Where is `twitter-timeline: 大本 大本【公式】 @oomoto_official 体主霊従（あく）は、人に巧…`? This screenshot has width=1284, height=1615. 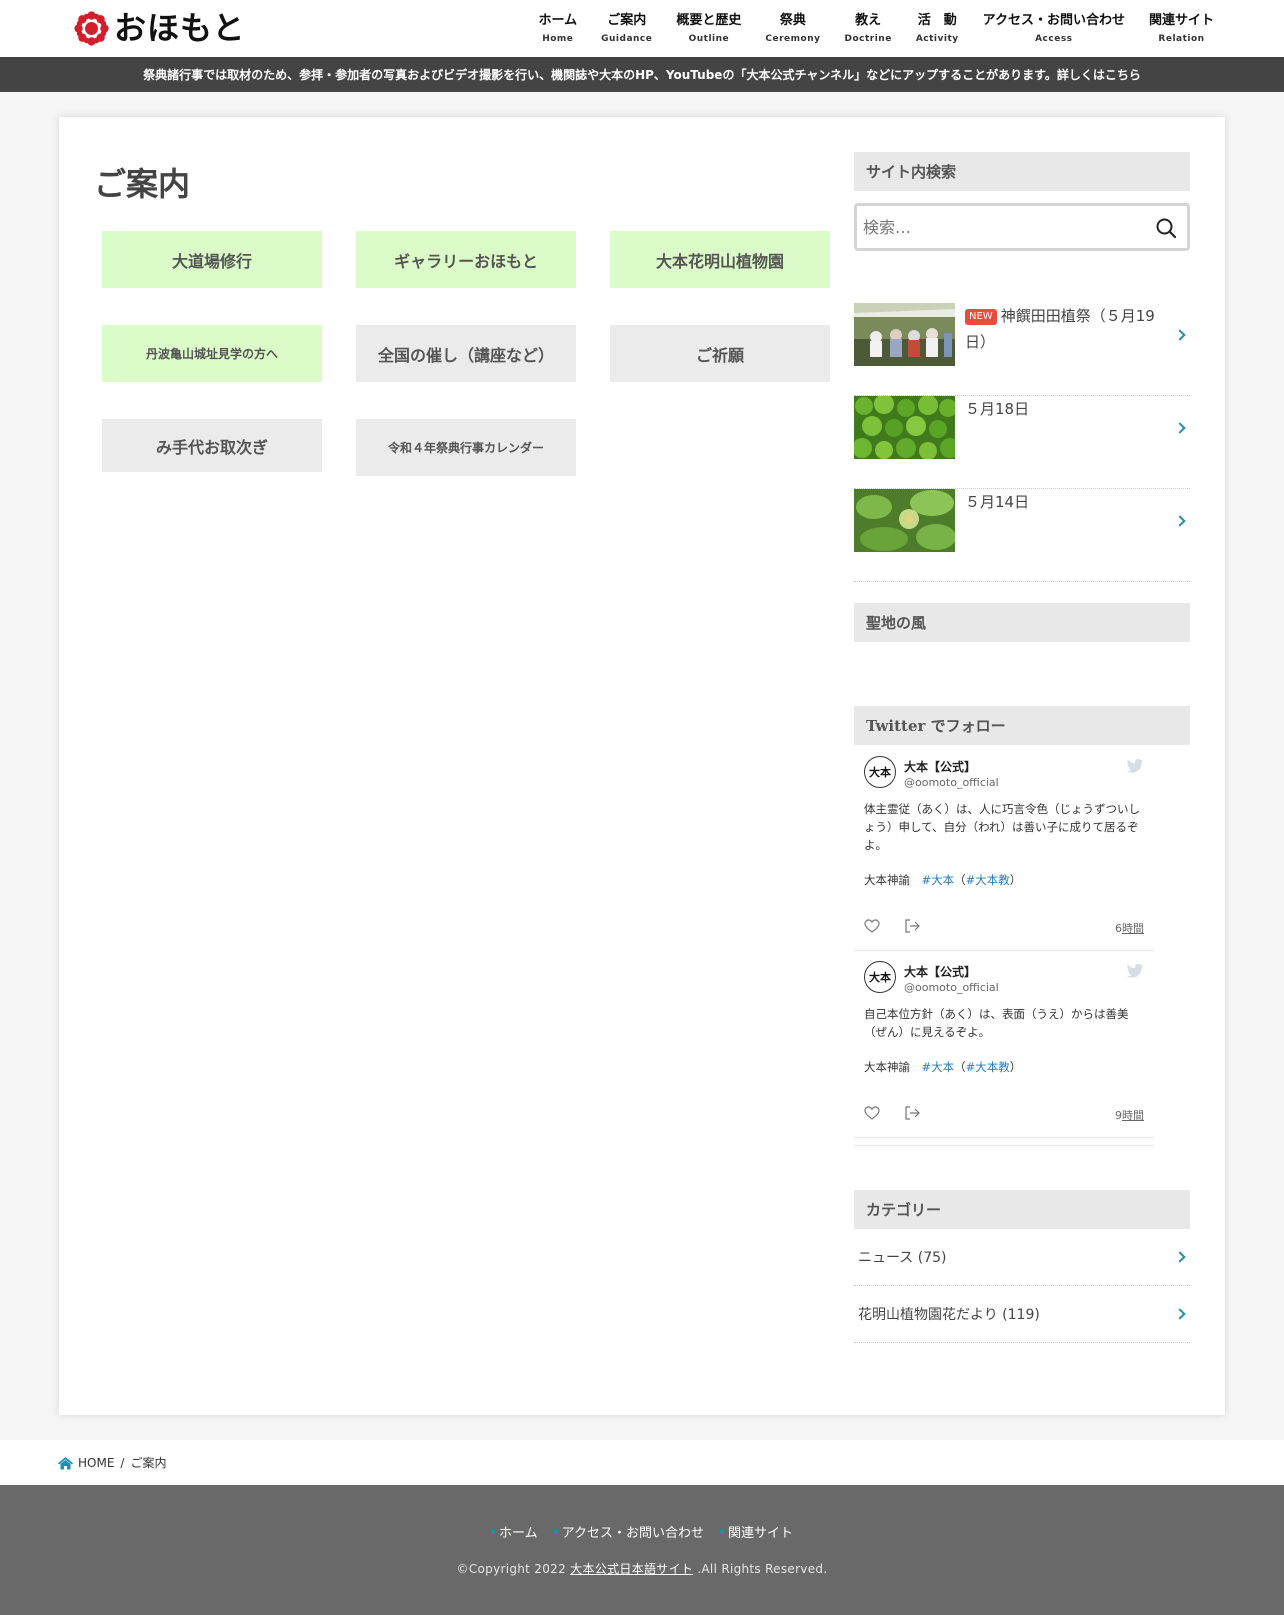 twitter-timeline: 大本 大本【公式】 @oomoto_official 体主霊従（あく）は、人に巧… is located at coordinates (1004, 946).